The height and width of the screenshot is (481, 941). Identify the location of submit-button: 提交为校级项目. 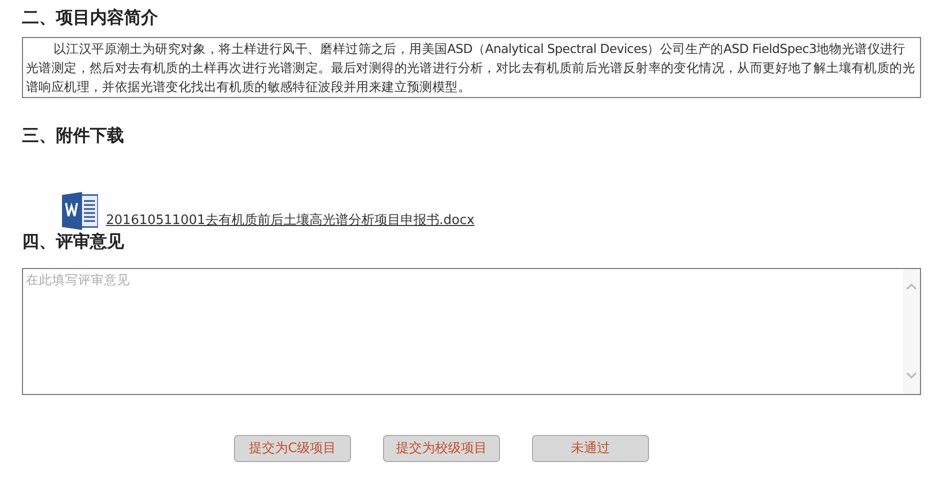
(441, 448).